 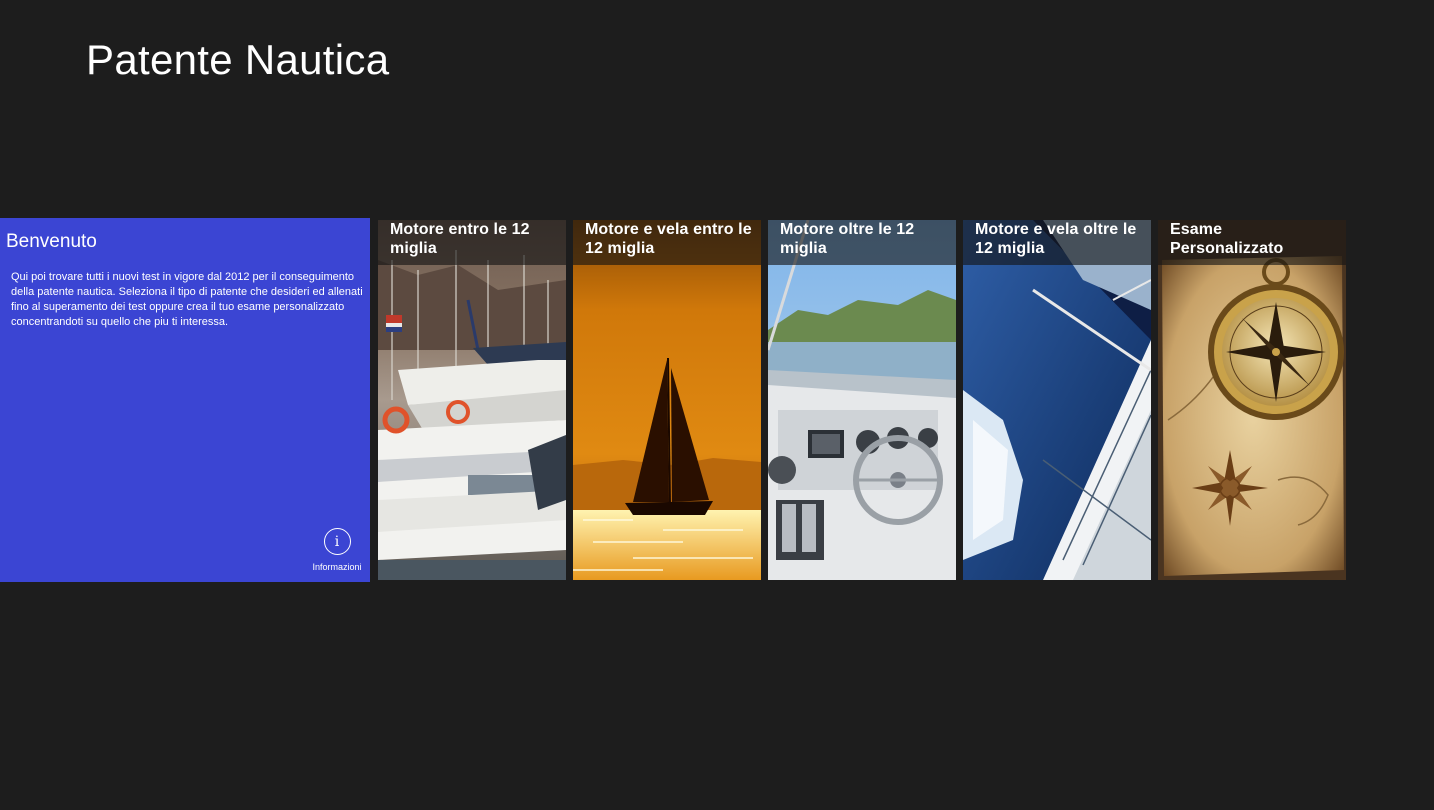 I want to click on info-icon: i, so click(x=337, y=541).